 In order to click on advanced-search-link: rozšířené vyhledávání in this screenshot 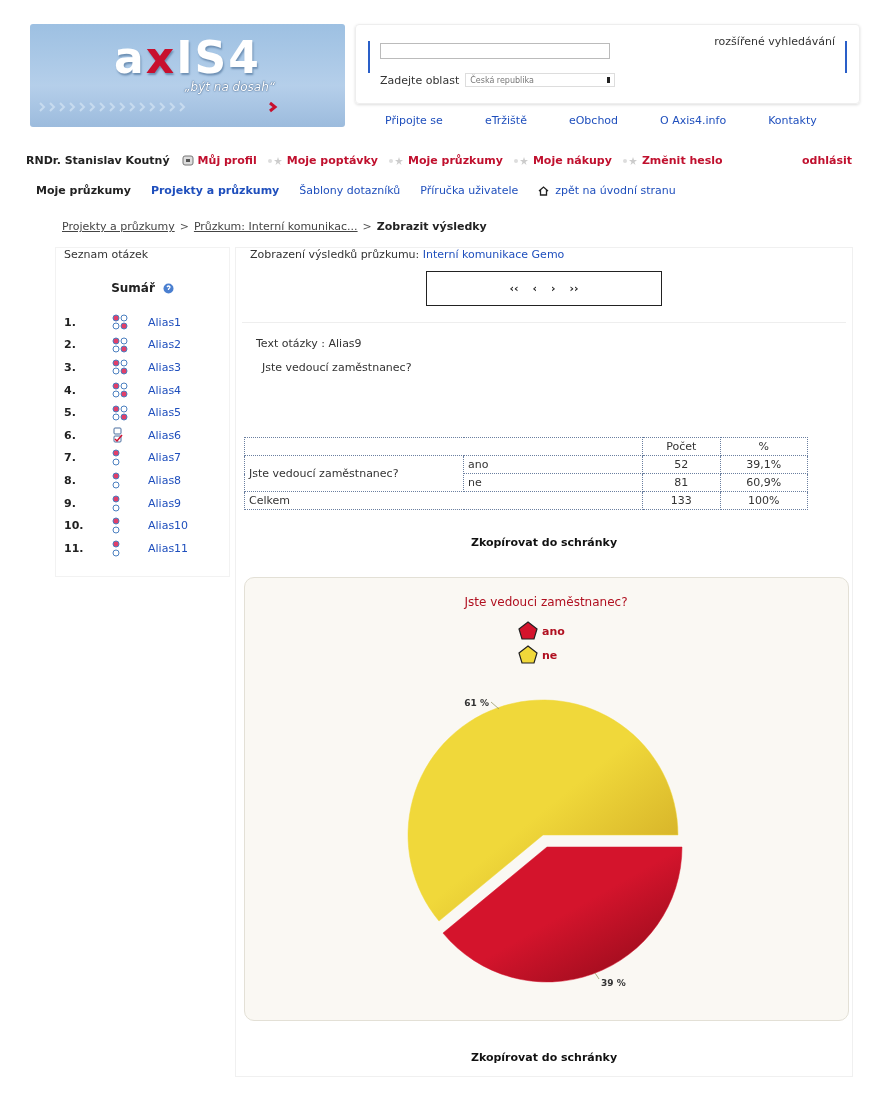, I will do `click(774, 64)`.